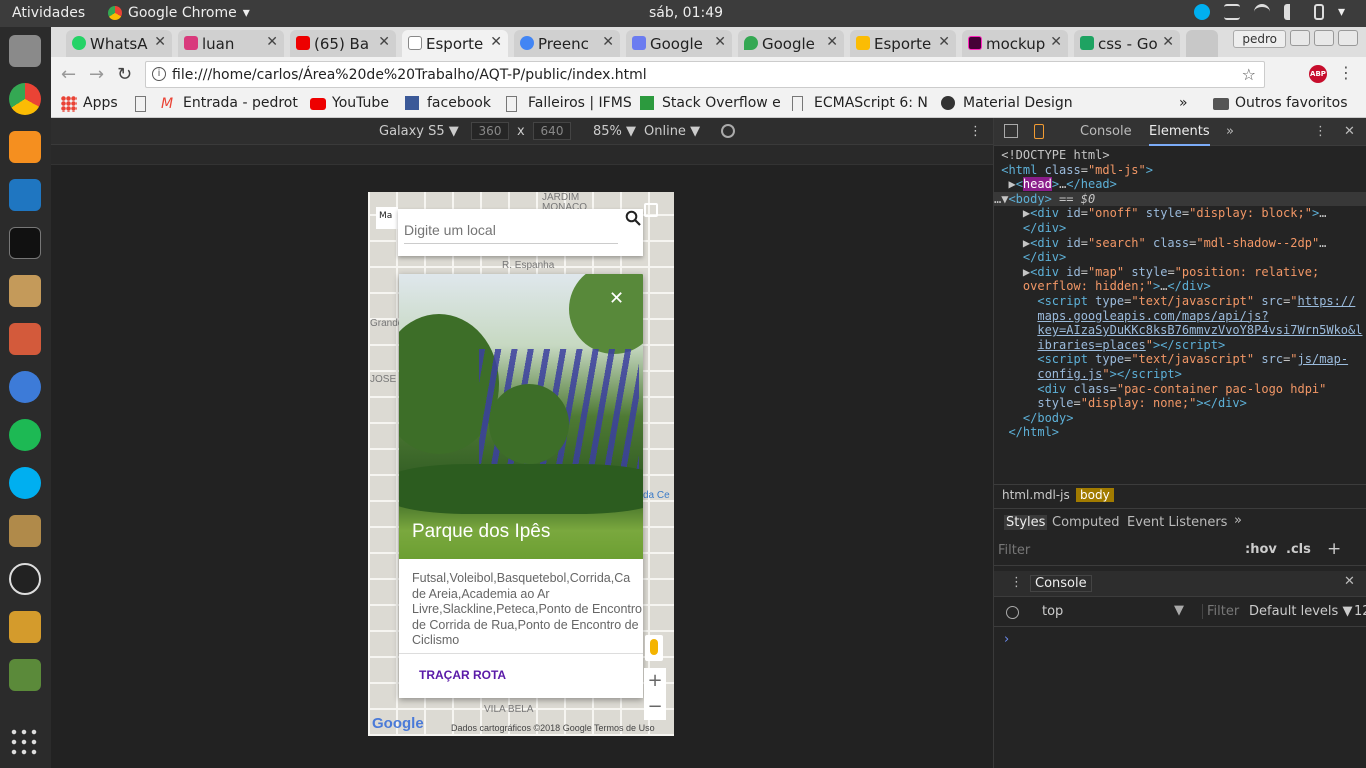  Describe the element at coordinates (1202, 43) in the screenshot. I see `new-tab-button` at that location.